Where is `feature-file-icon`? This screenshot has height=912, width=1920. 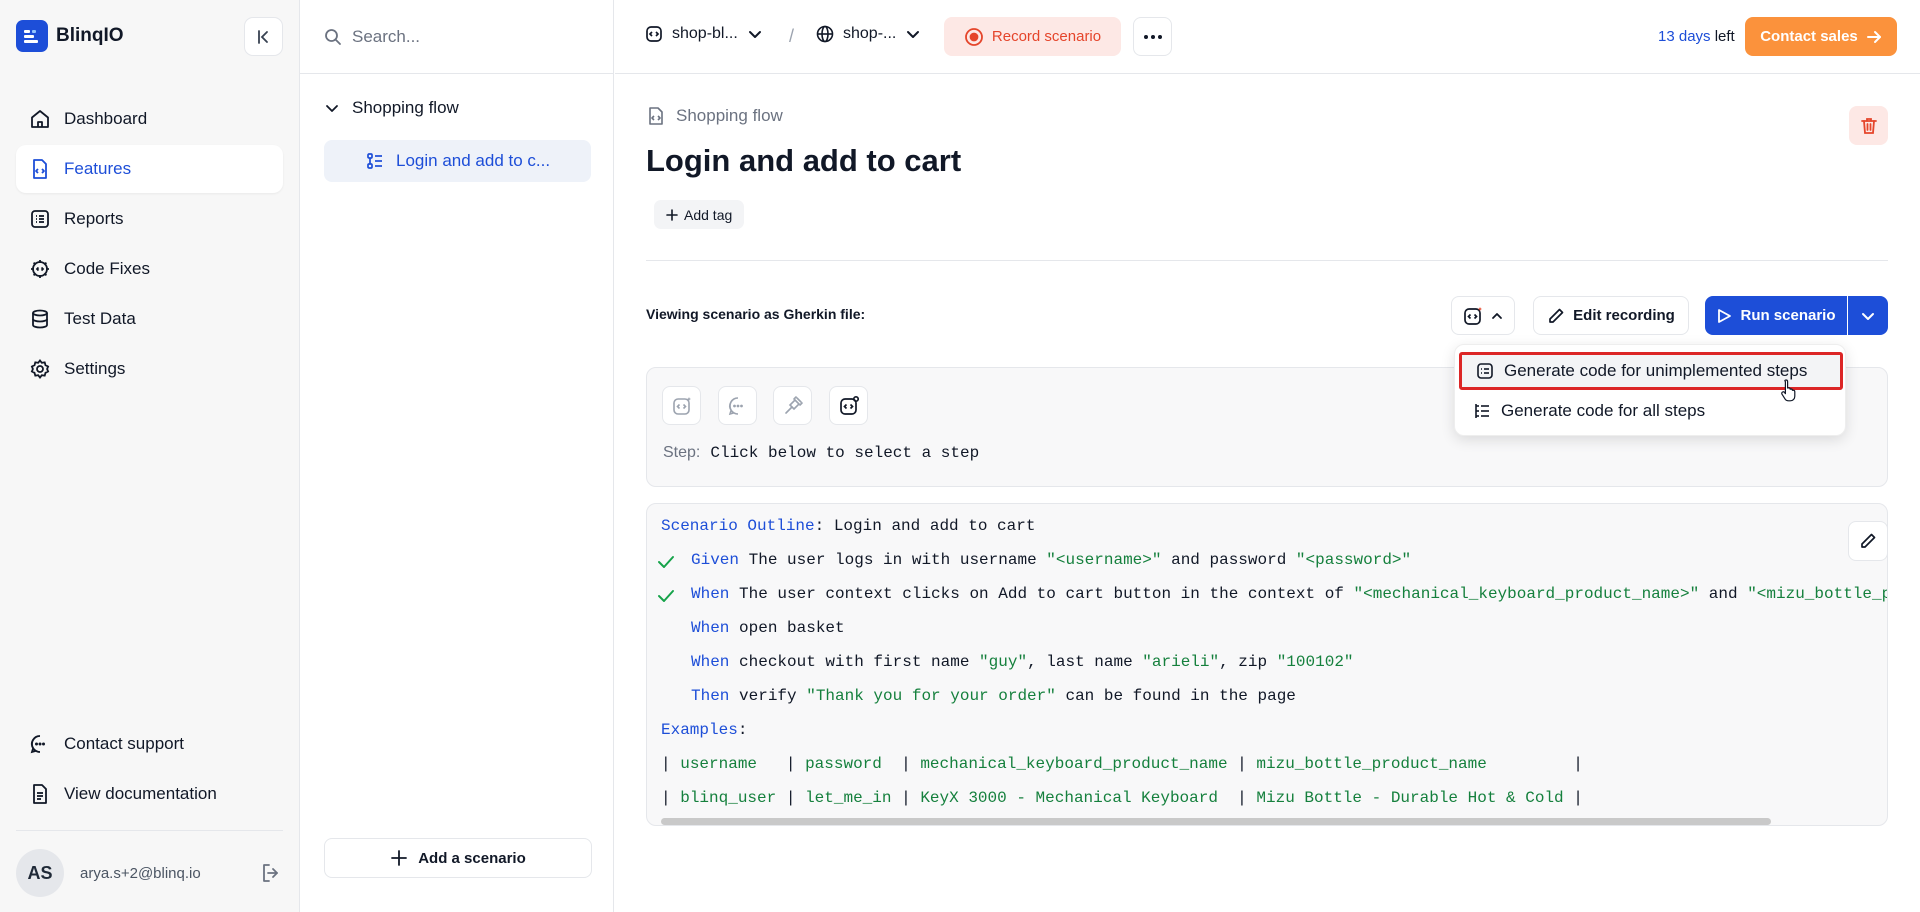 feature-file-icon is located at coordinates (40, 169).